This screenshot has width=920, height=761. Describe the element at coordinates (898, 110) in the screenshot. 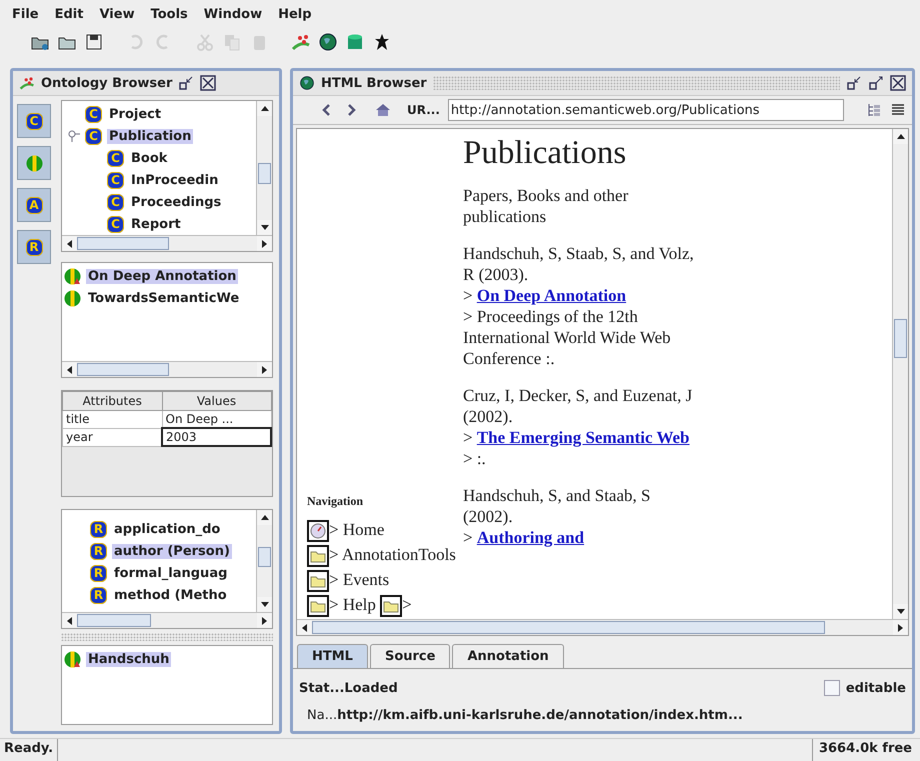

I see `list-view-icon` at that location.